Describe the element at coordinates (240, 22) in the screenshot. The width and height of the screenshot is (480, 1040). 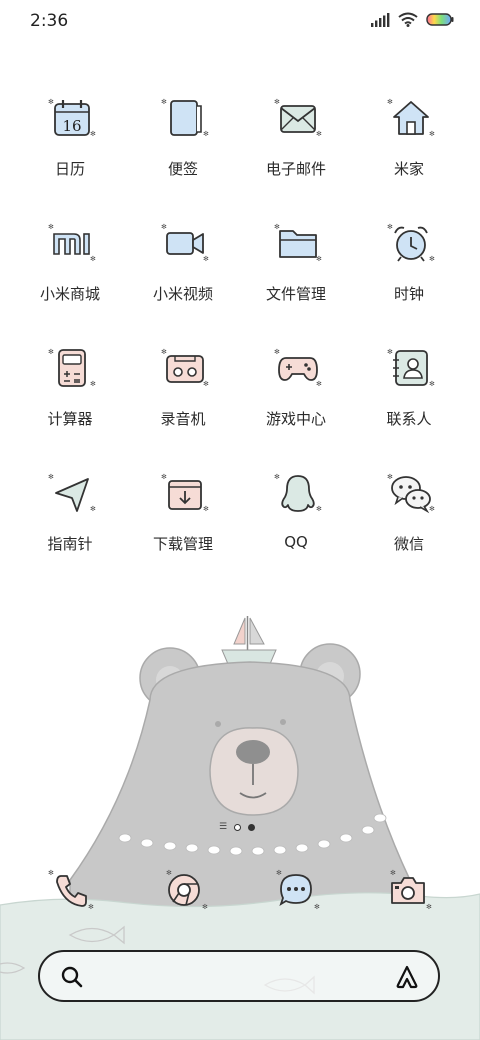
I see `status-bar: 2:36` at that location.